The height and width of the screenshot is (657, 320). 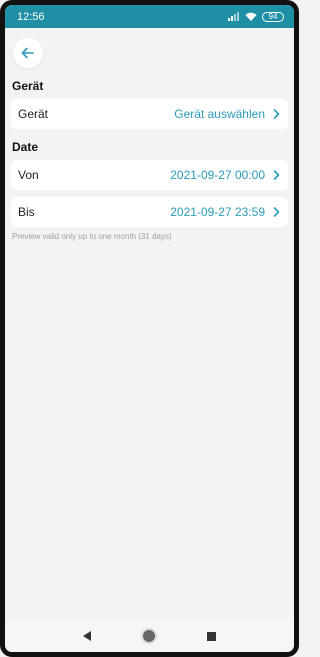 What do you see at coordinates (273, 16) in the screenshot?
I see `battery-icon: 94` at bounding box center [273, 16].